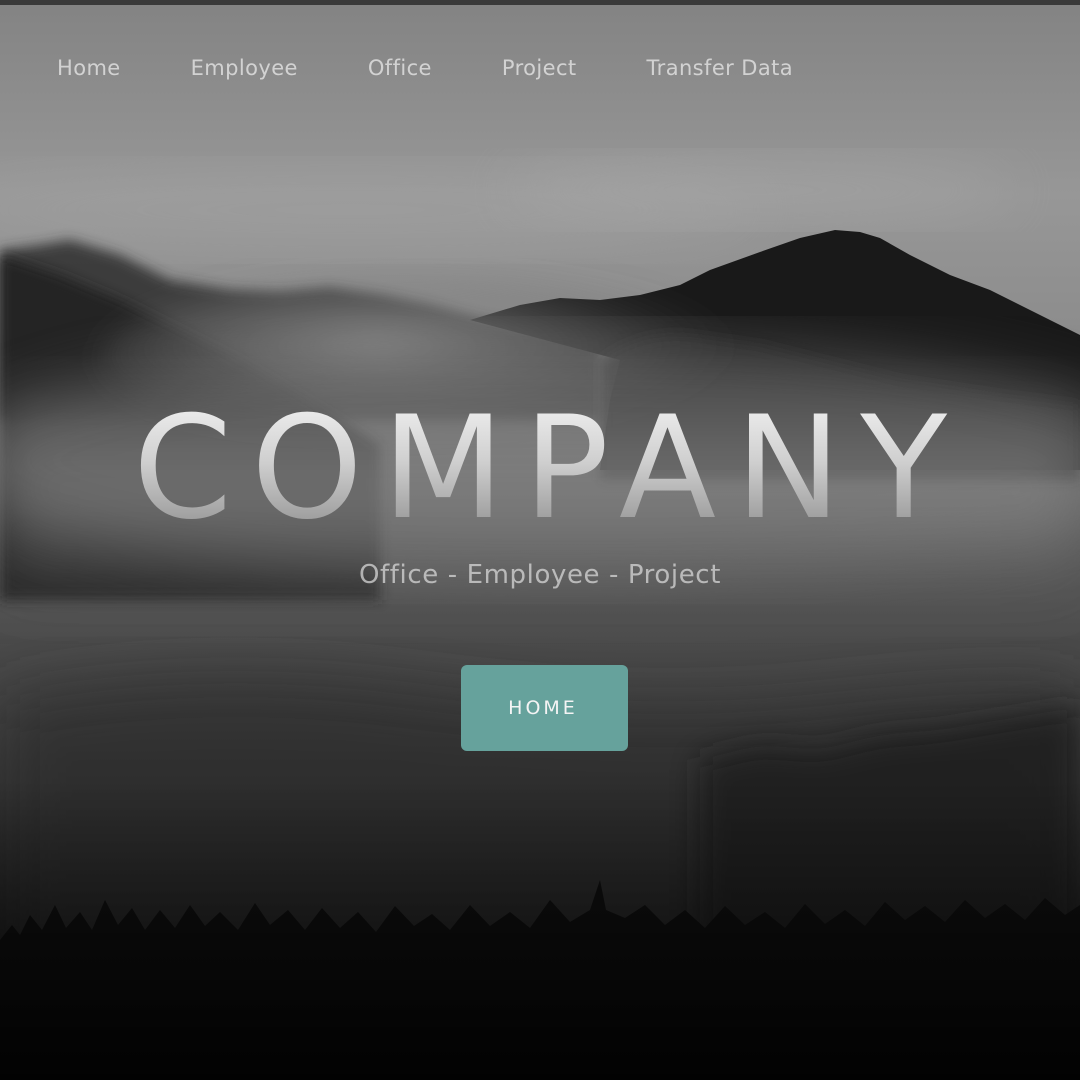 Image resolution: width=1080 pixels, height=1080 pixels. I want to click on nav-item-project: Project, so click(539, 68).